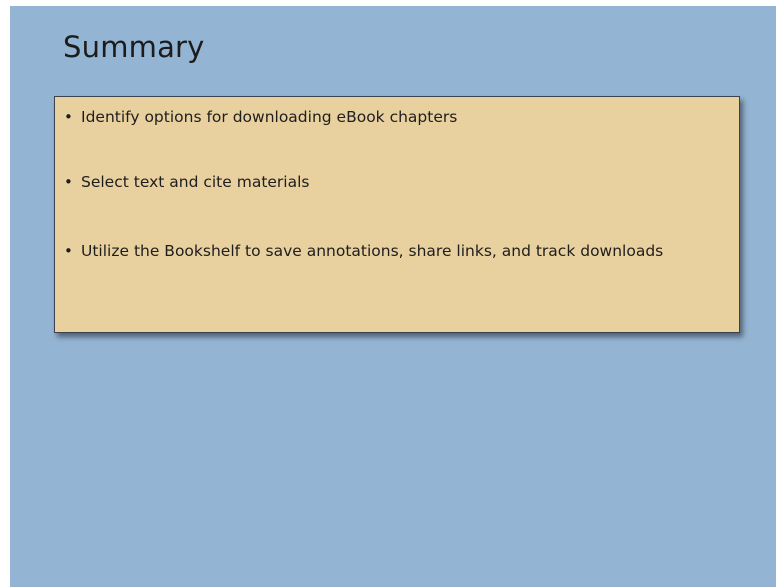  Describe the element at coordinates (195, 182) in the screenshot. I see `bullet-text: Select text and cite materials` at that location.